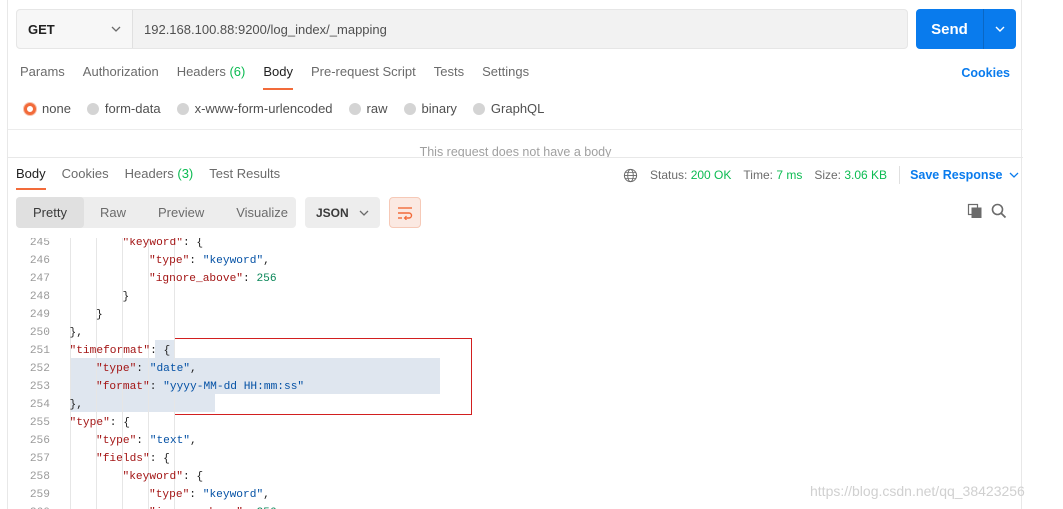 This screenshot has width=1063, height=509. I want to click on line-number: 257, so click(39, 459).